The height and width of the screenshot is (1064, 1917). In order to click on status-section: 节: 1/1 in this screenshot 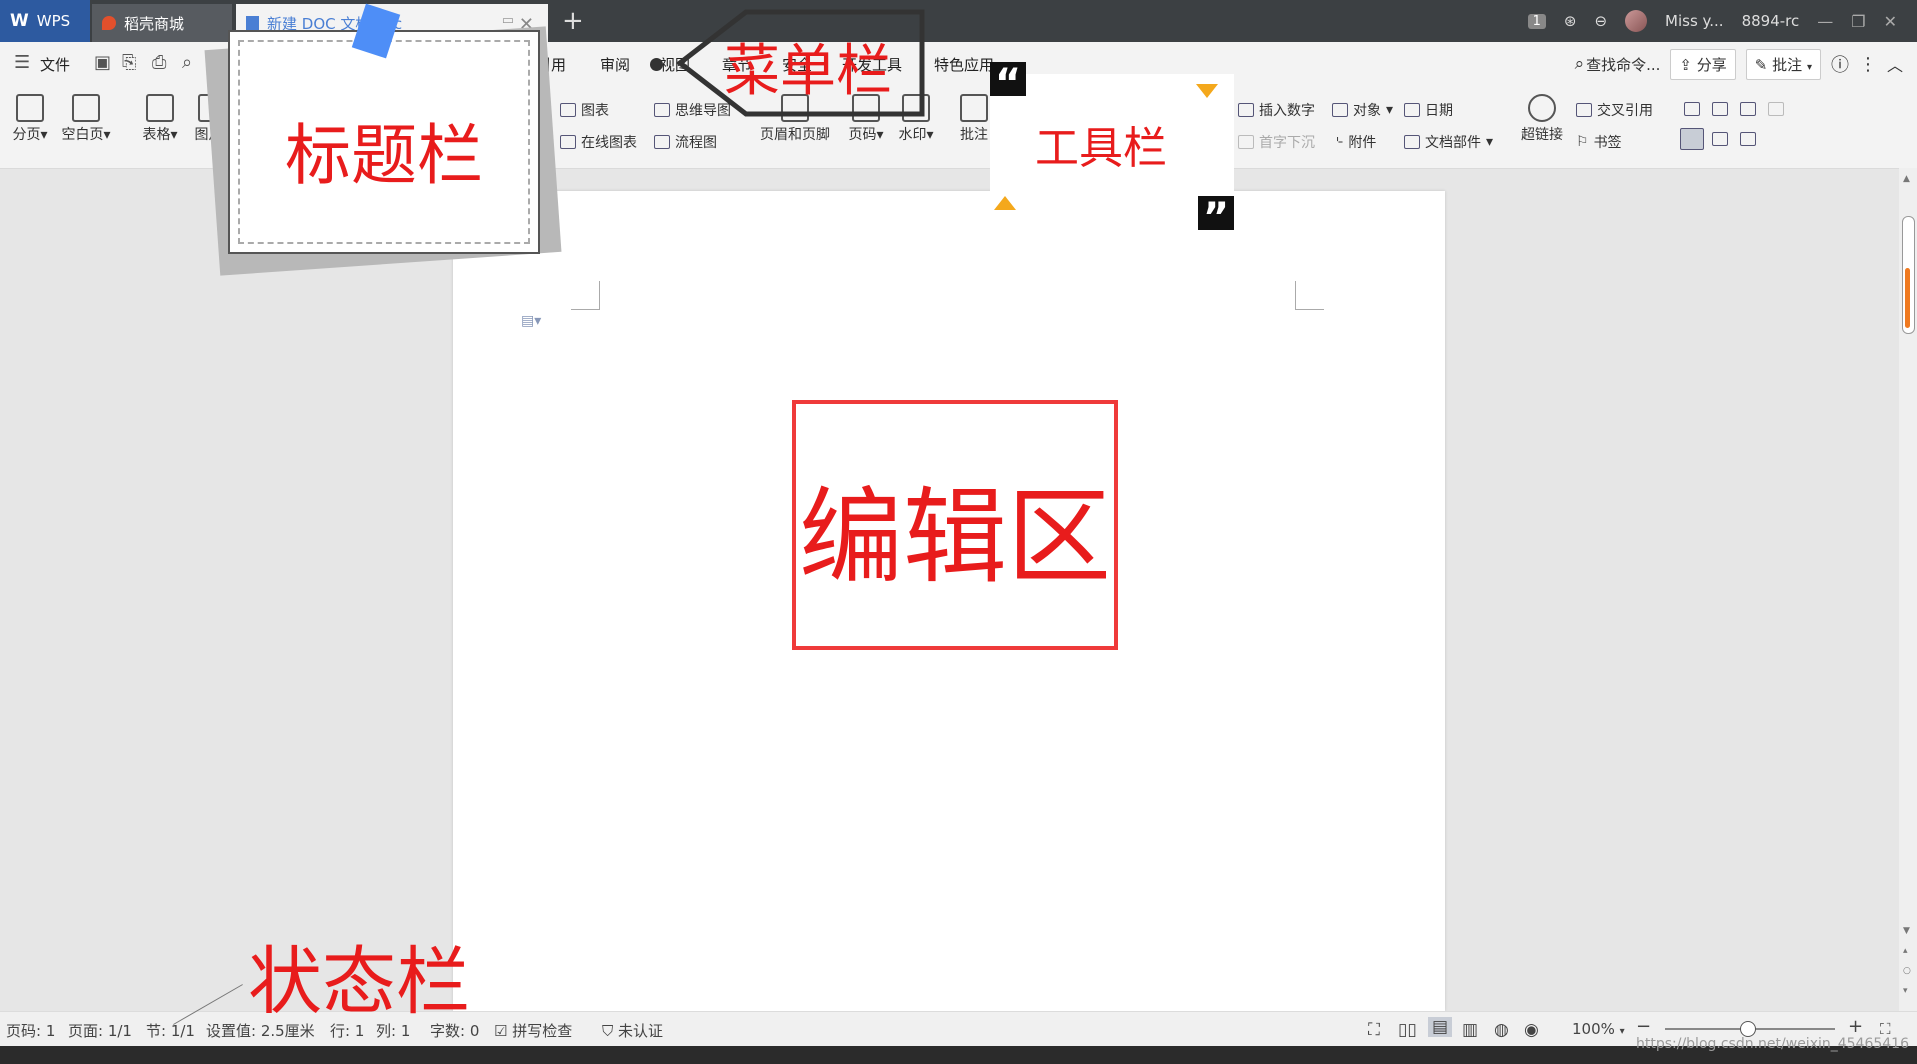, I will do `click(170, 1030)`.